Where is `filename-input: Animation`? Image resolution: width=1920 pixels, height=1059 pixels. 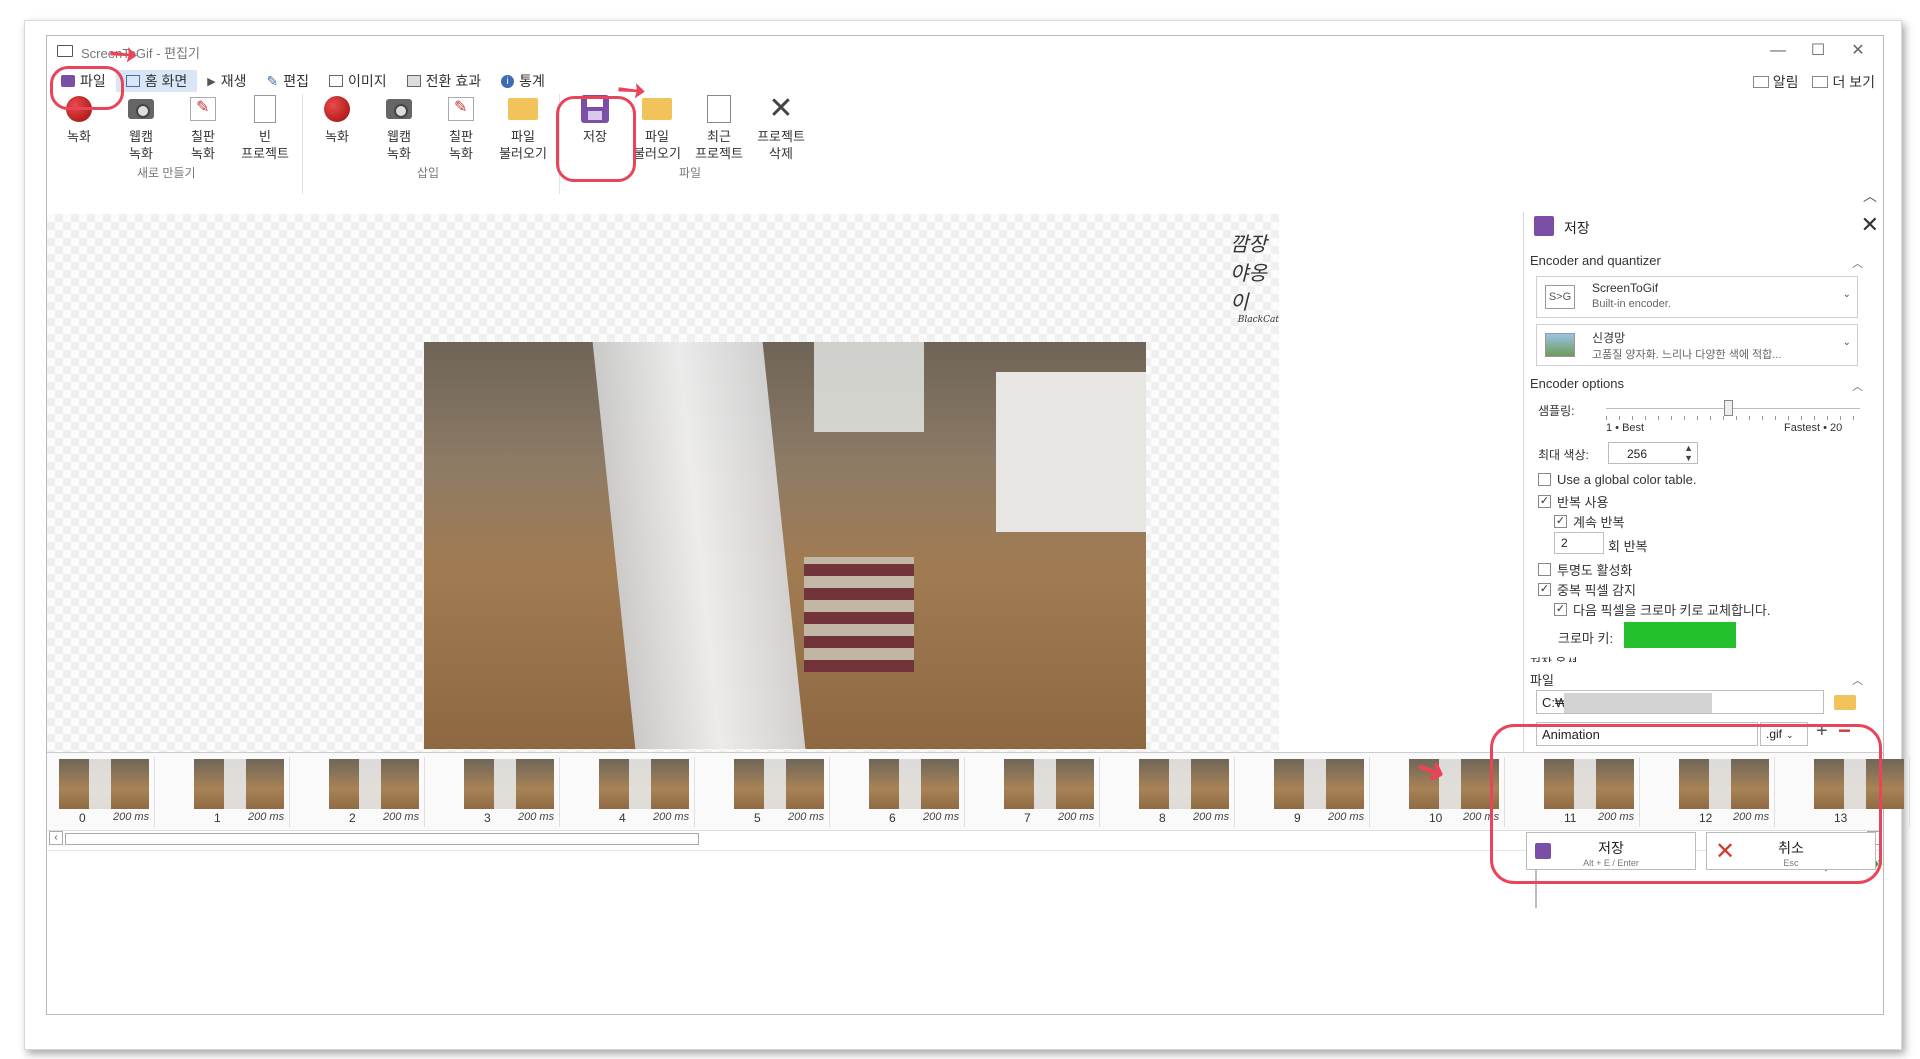
filename-input: Animation is located at coordinates (1647, 734).